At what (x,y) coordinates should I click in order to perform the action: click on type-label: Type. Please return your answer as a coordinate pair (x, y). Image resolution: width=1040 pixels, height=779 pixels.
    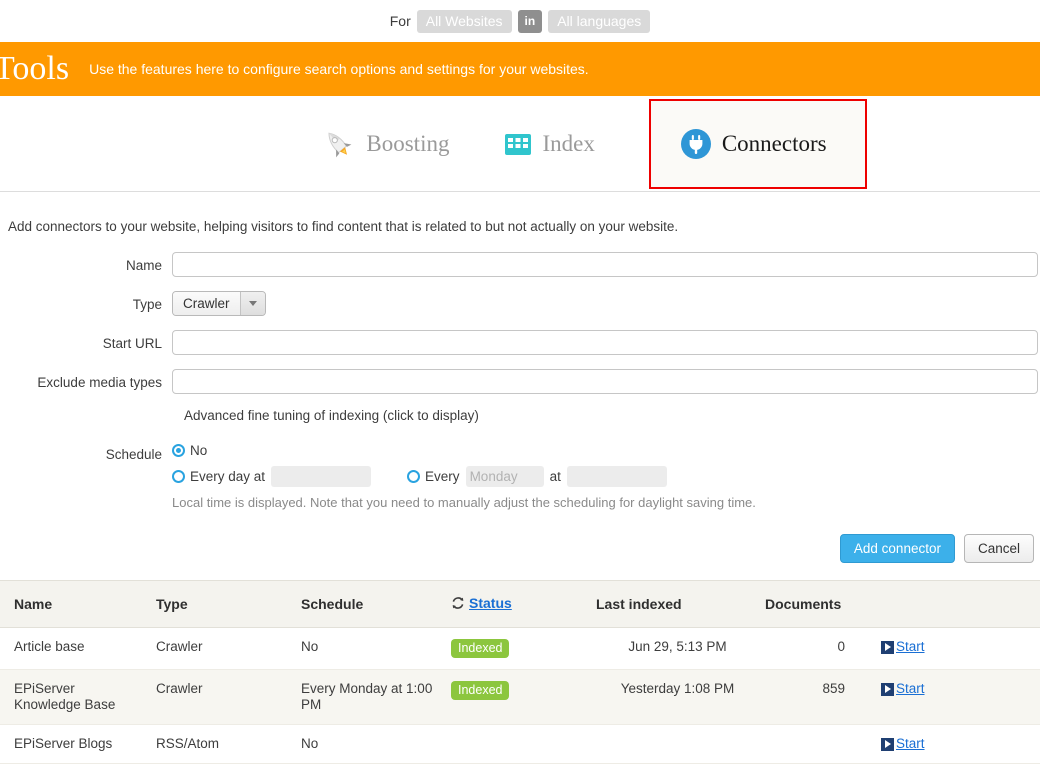
    Looking at the image, I should click on (147, 304).